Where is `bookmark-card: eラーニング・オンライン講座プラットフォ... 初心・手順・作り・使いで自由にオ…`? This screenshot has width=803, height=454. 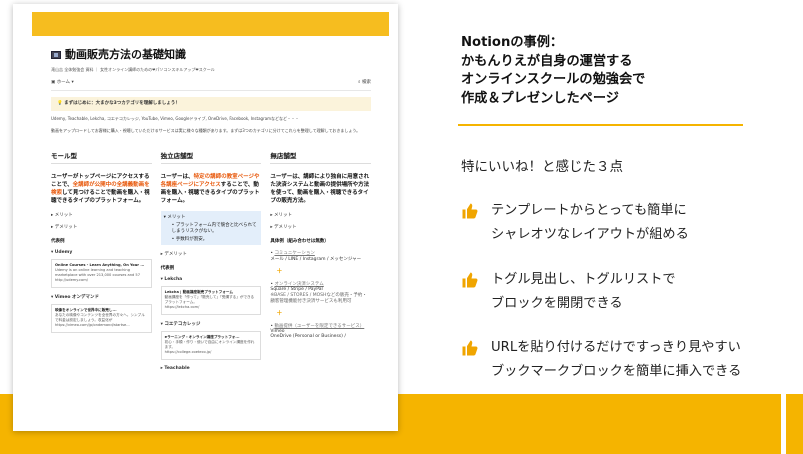 bookmark-card: eラーニング・オンライン講座プラットフォ... 初心・手順・作り・使いで自由にオ… is located at coordinates (211, 345).